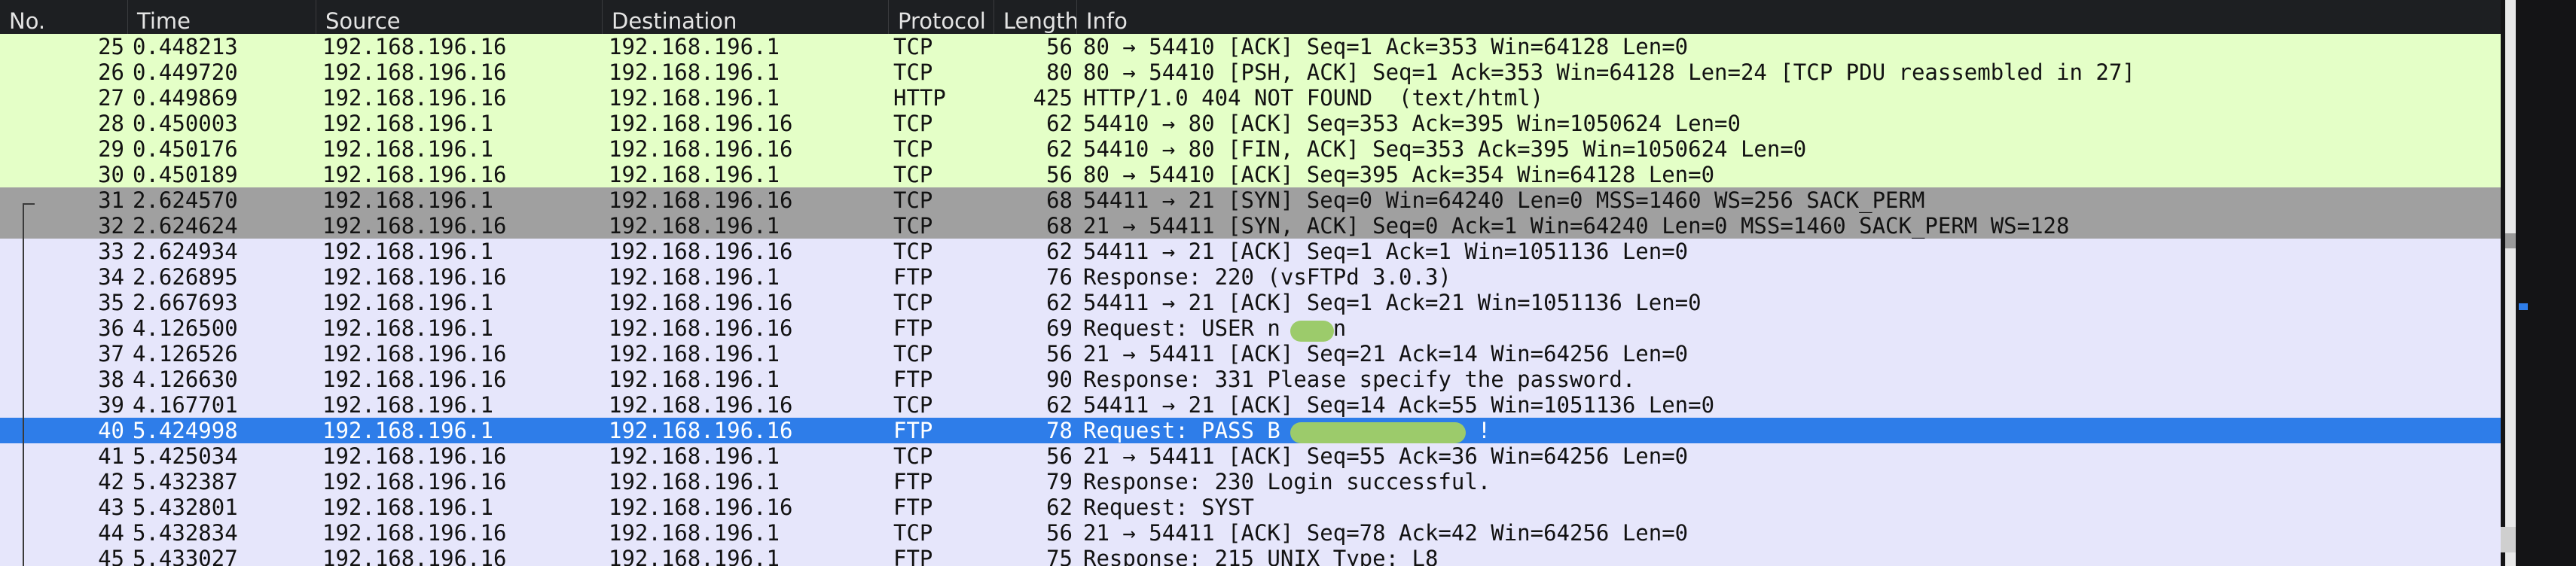 The image size is (2576, 566). I want to click on vertical-scrollbar, so click(2539, 283).